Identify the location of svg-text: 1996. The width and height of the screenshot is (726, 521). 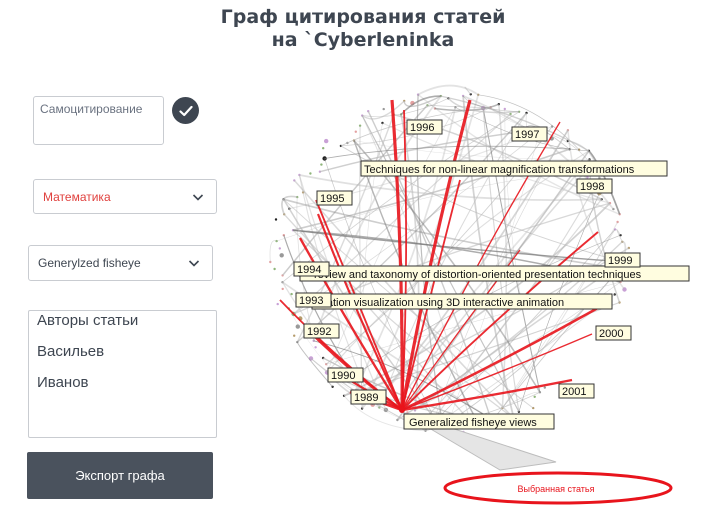
(422, 128).